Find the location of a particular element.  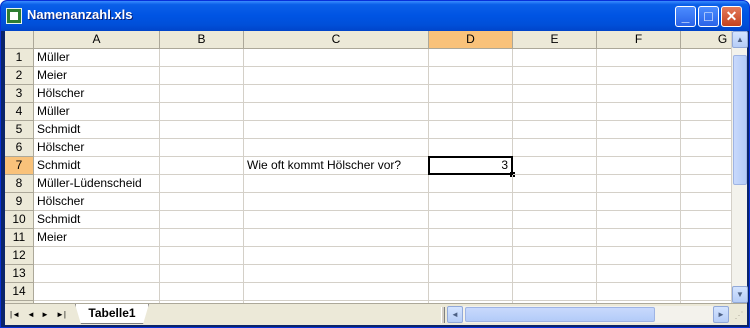

cell-a8: Müller-Lüdenscheid is located at coordinates (97, 184).